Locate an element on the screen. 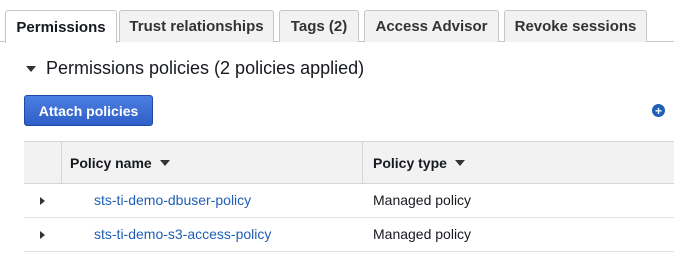 The image size is (674, 261). caret-down-icon is located at coordinates (31, 68).